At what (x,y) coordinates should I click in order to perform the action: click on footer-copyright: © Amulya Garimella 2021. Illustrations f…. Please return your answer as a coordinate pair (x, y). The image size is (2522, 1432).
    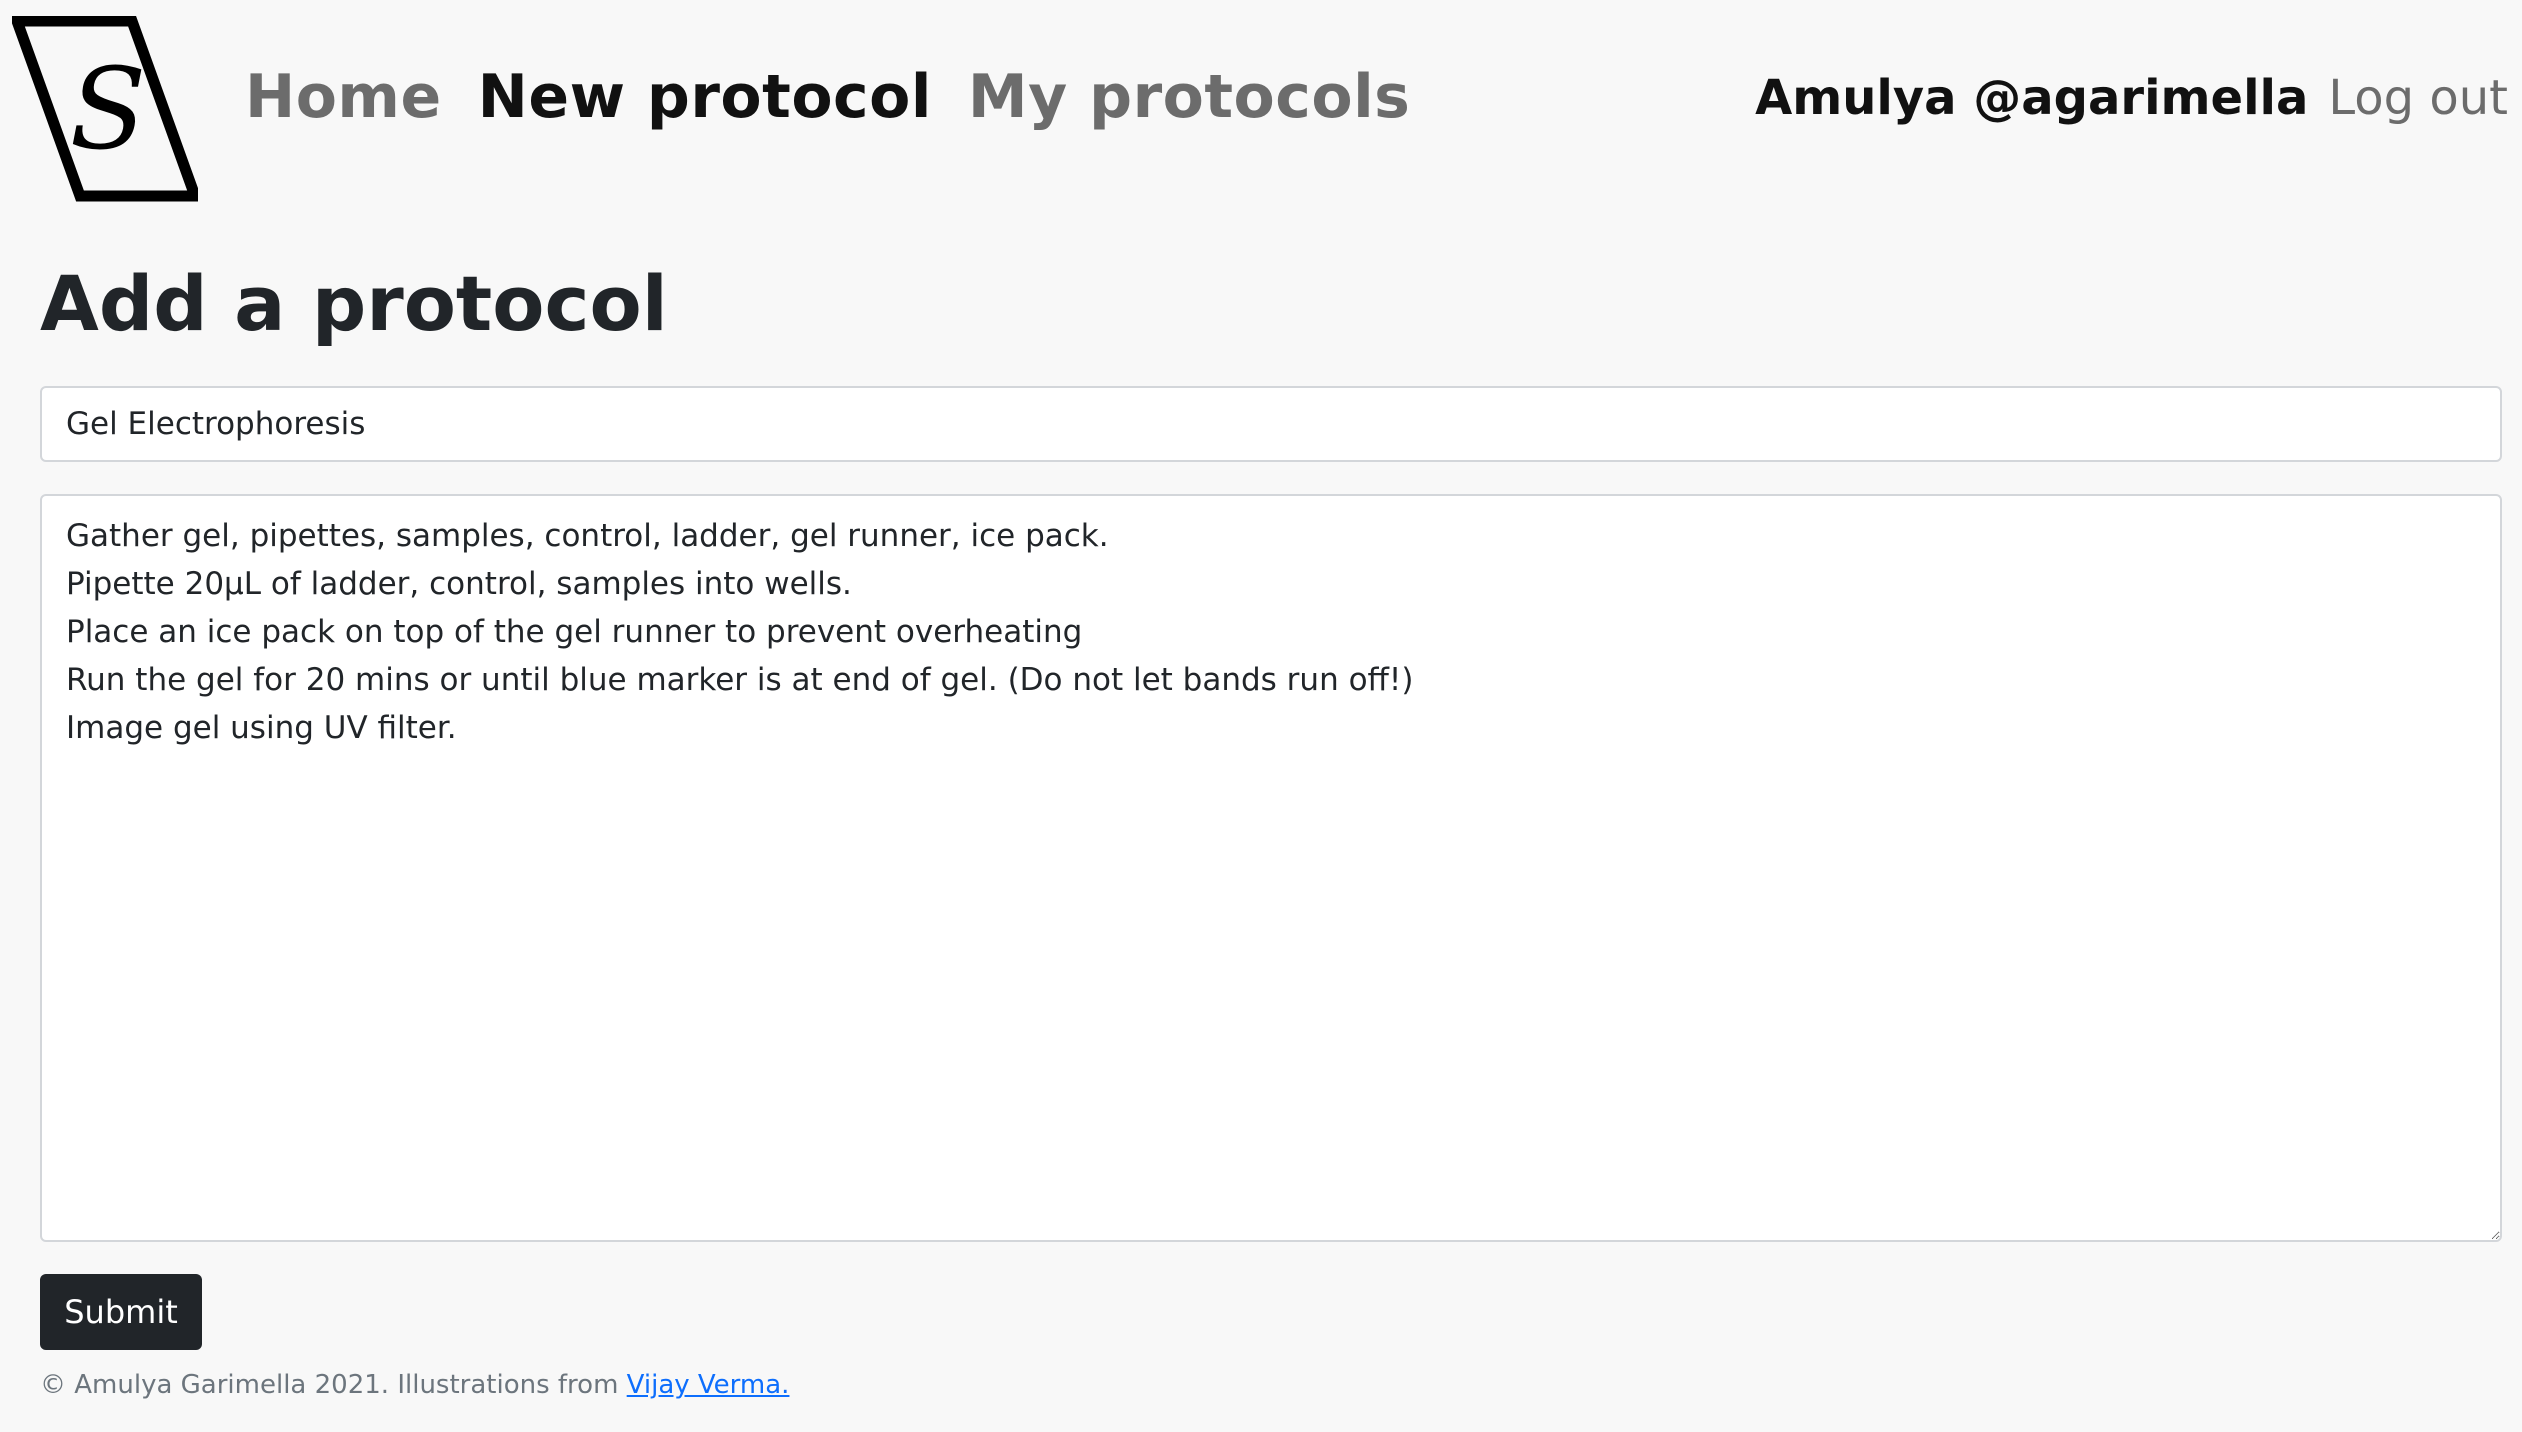
    Looking at the image, I should click on (333, 1385).